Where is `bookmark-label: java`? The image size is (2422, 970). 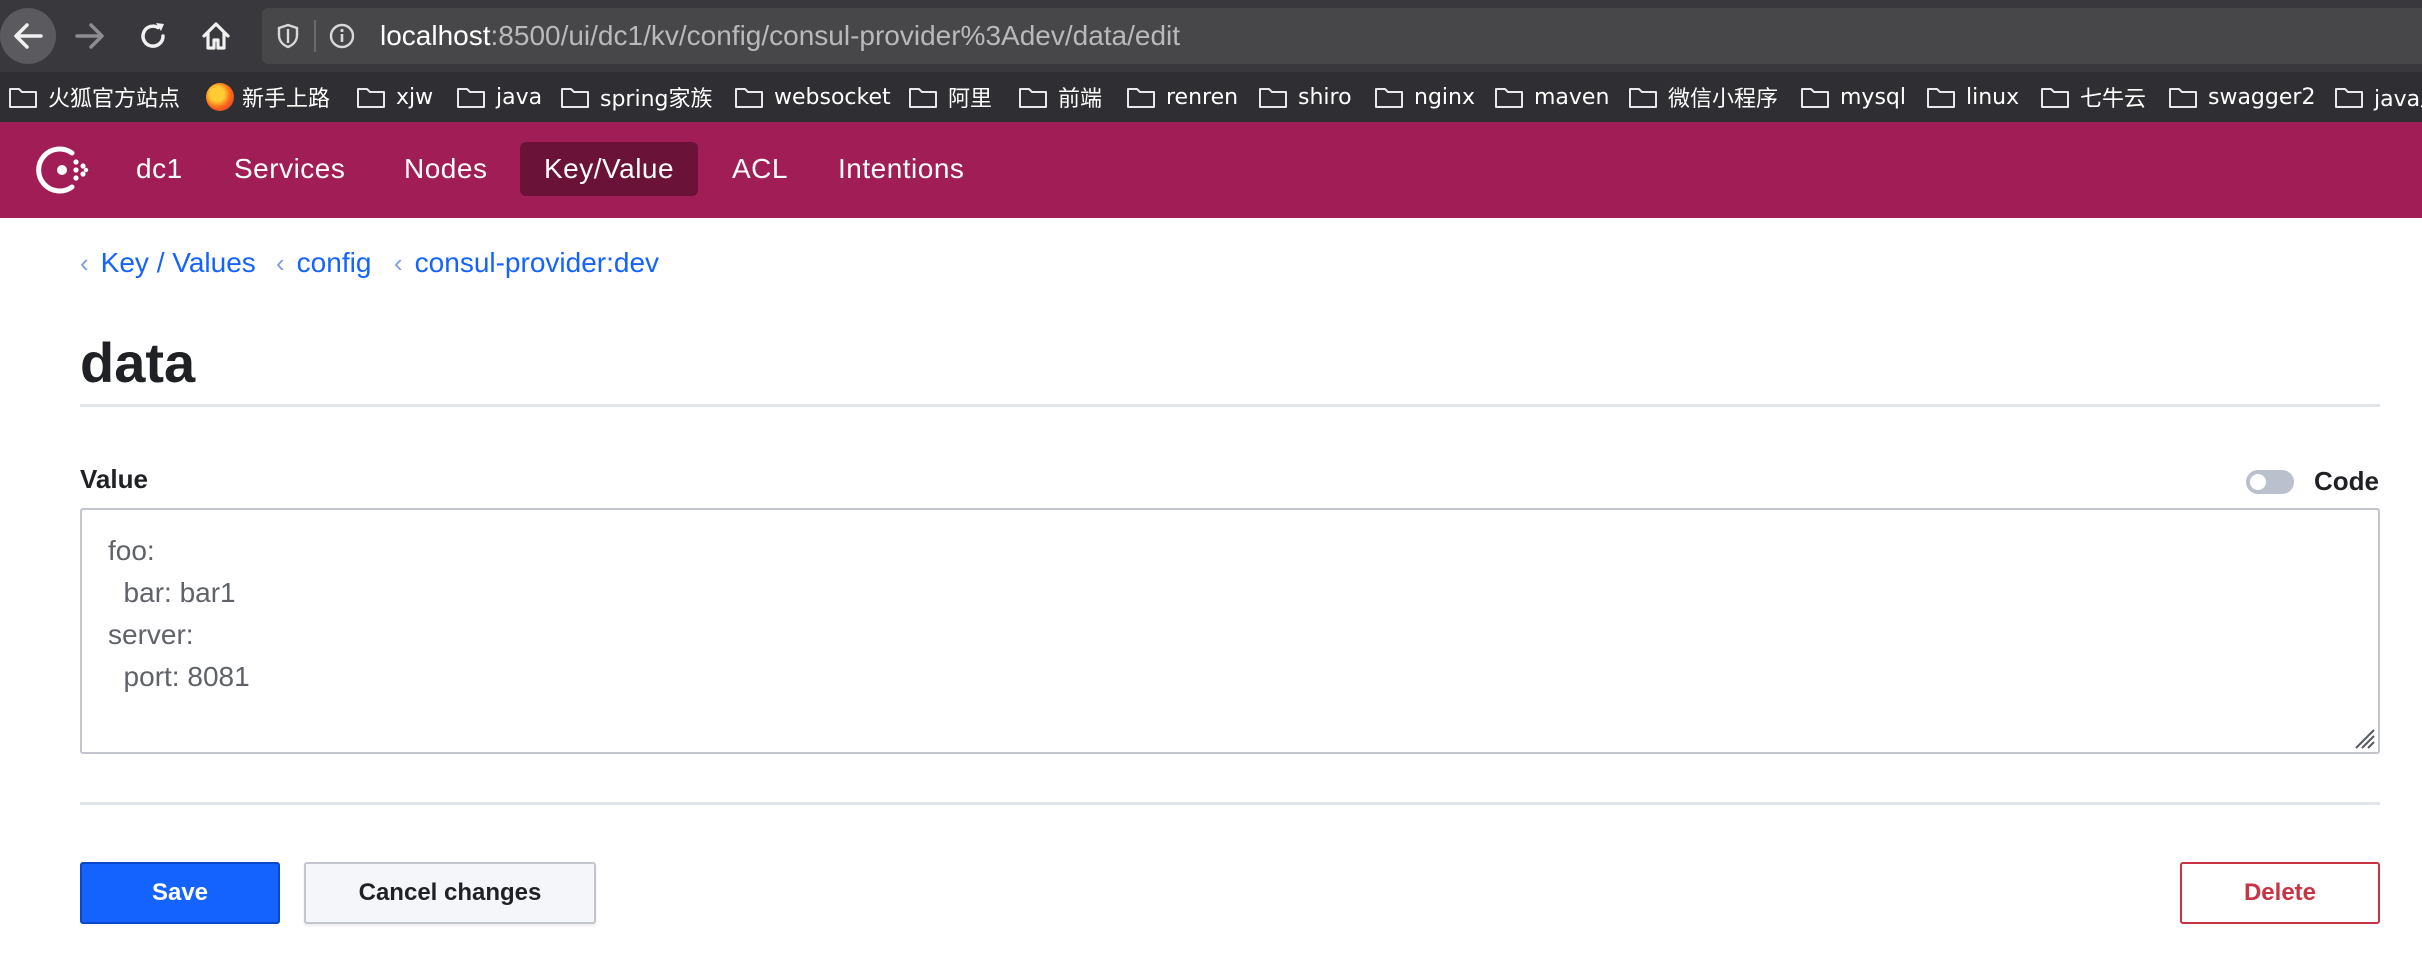 bookmark-label: java is located at coordinates (519, 97).